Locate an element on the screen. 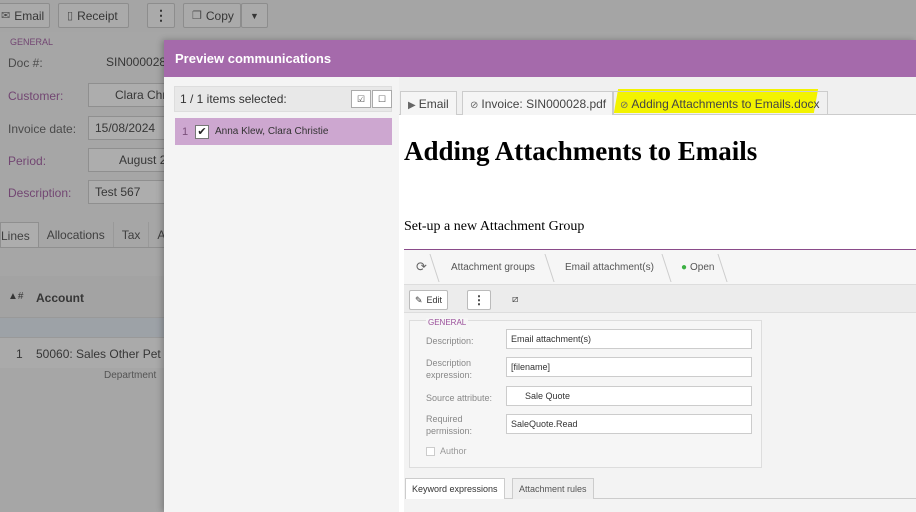 Image resolution: width=916 pixels, height=512 pixels. row-checkbox: ✔ is located at coordinates (202, 131).